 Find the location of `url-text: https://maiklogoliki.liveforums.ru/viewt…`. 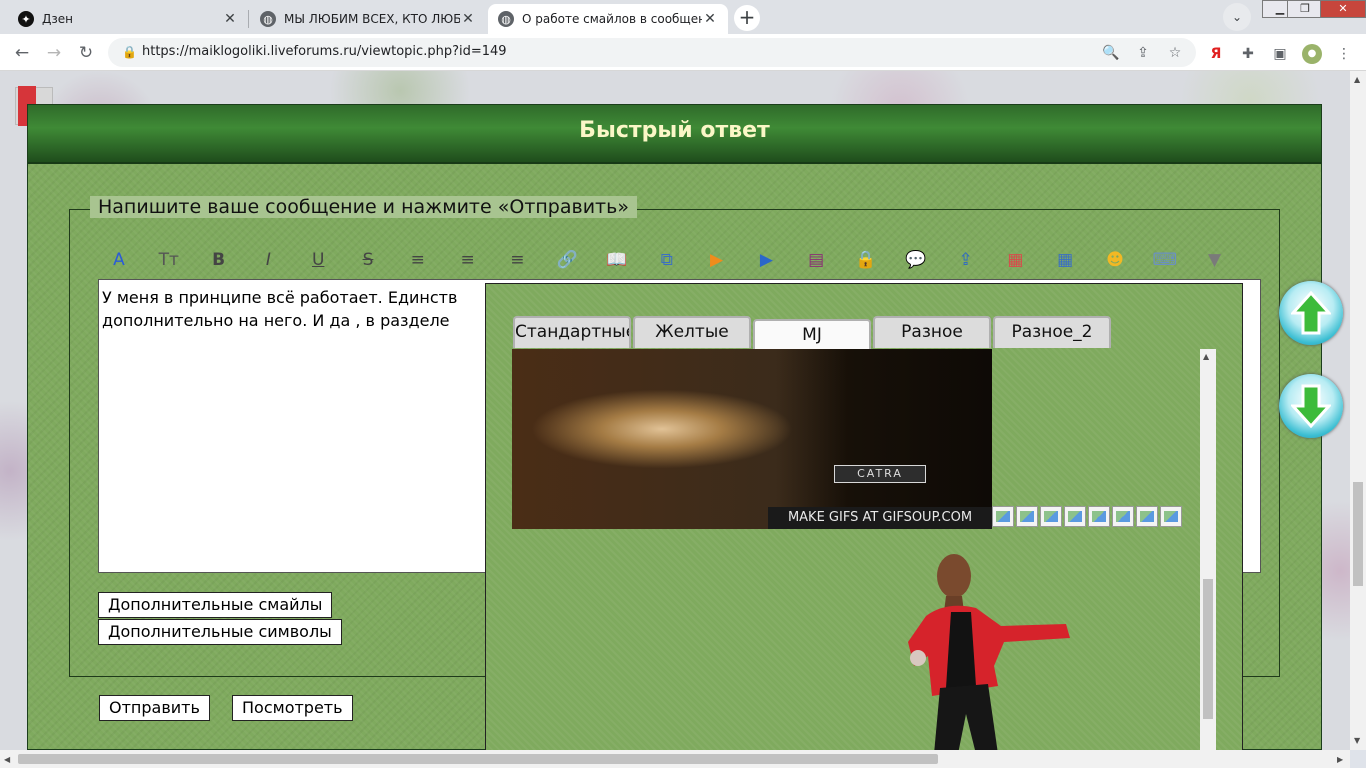

url-text: https://maiklogoliki.liveforums.ru/viewt… is located at coordinates (324, 51).